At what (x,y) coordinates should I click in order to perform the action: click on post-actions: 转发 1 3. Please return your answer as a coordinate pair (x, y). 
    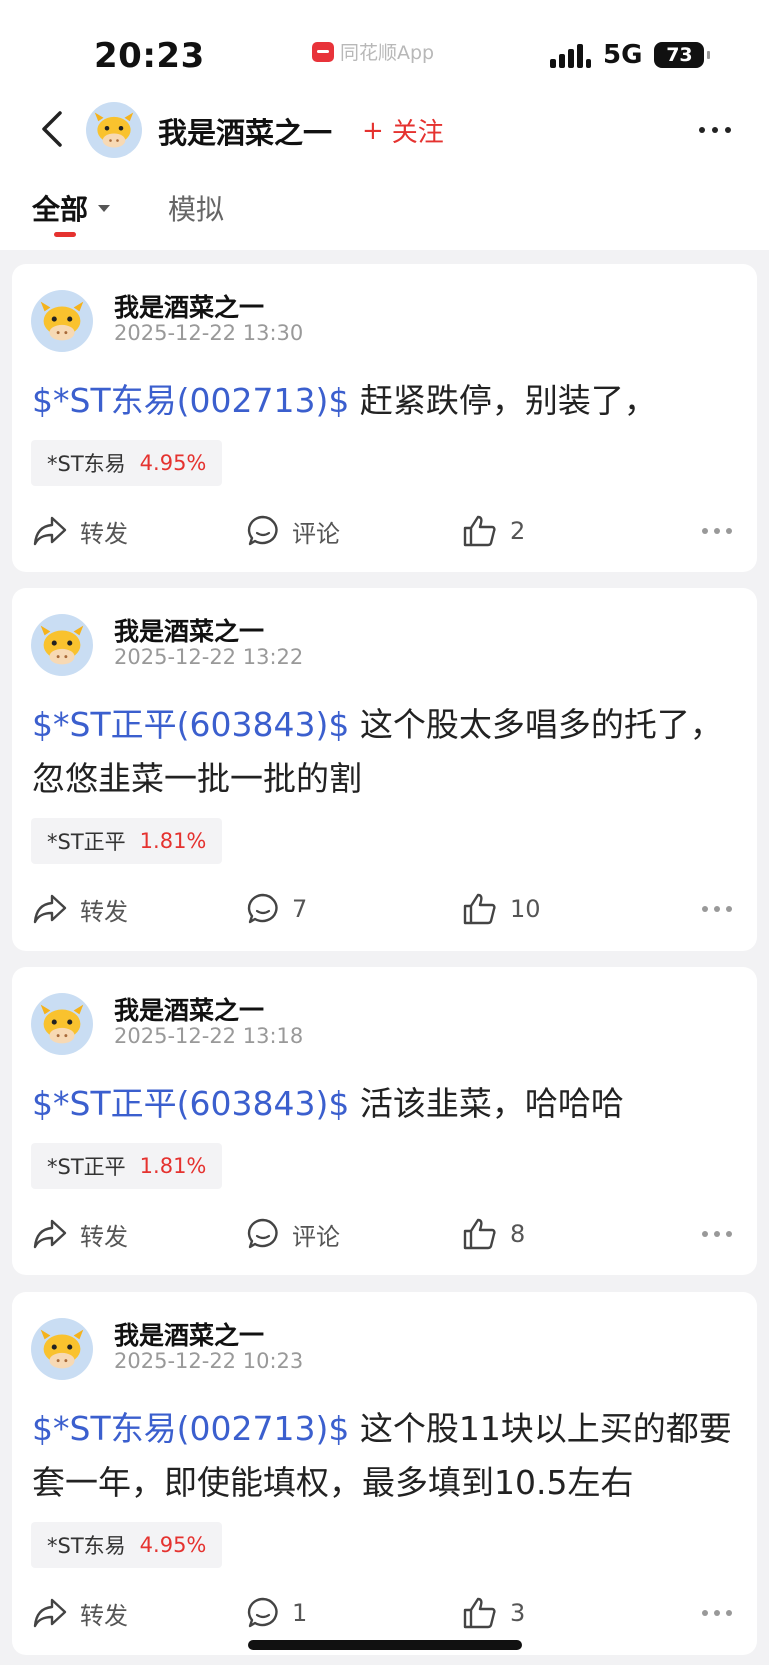
    Looking at the image, I should click on (384, 1613).